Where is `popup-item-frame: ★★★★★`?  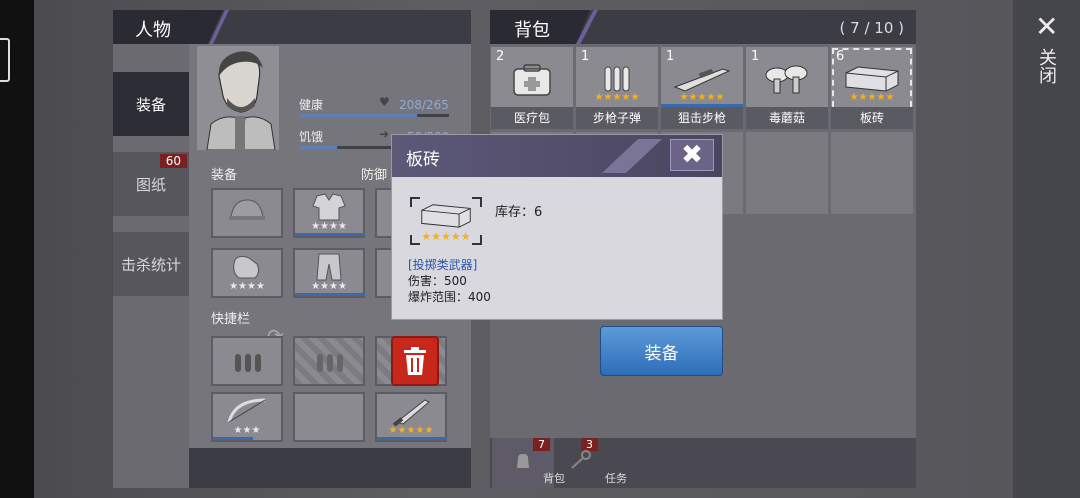 popup-item-frame: ★★★★★ is located at coordinates (446, 221).